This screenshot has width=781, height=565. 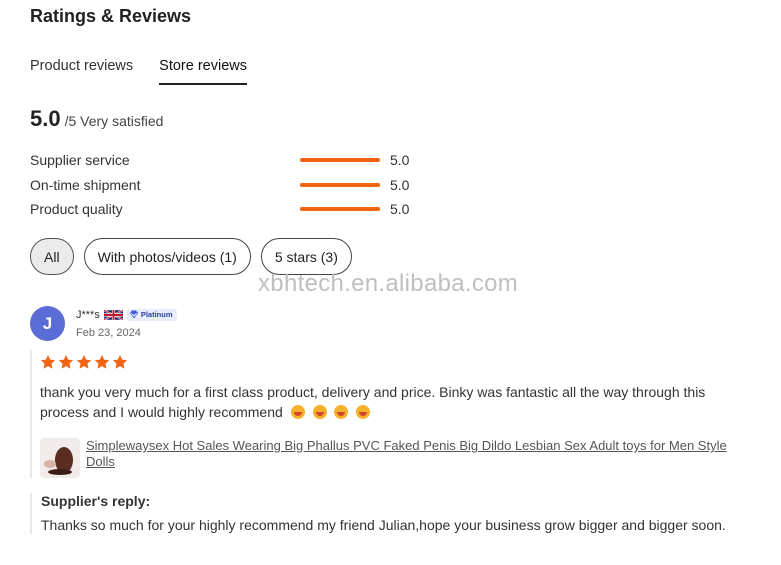 What do you see at coordinates (400, 362) in the screenshot?
I see `star-rating` at bounding box center [400, 362].